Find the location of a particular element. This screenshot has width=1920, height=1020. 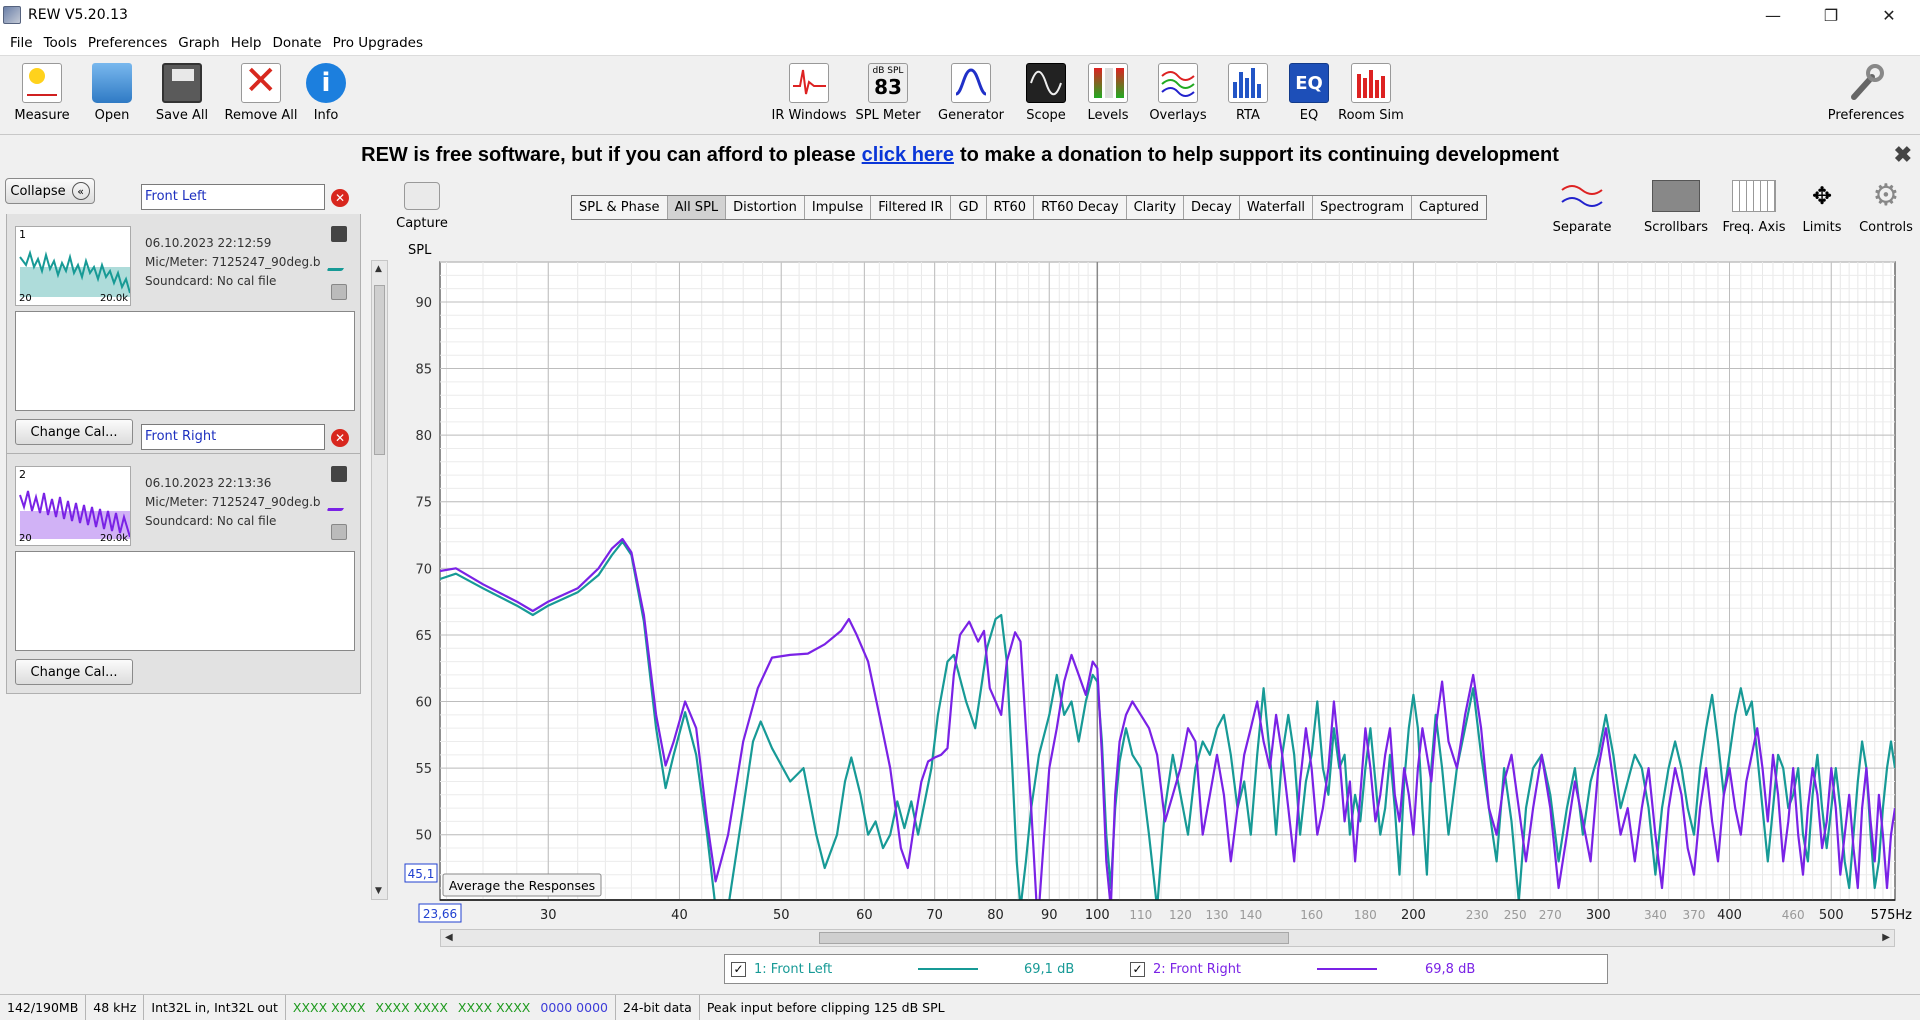

y-tick-label: 55 is located at coordinates (423, 769).